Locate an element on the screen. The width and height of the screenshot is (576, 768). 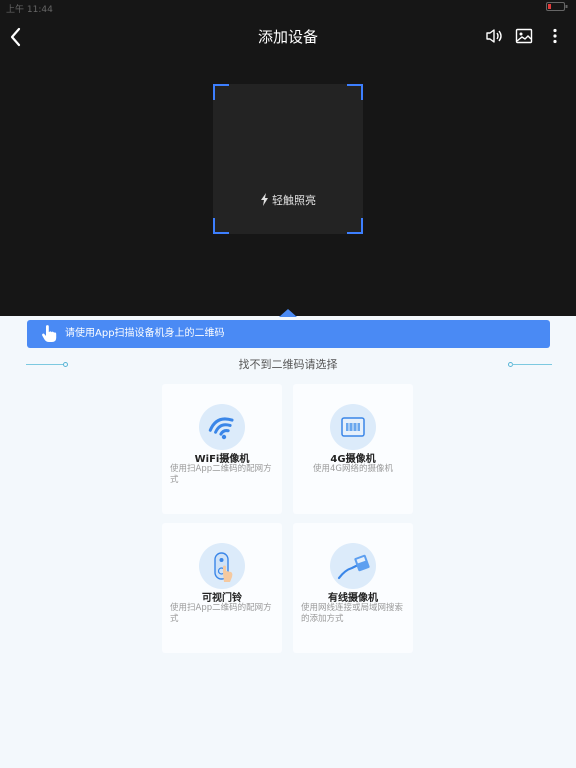
hand-pointer-icon is located at coordinates (49, 333).